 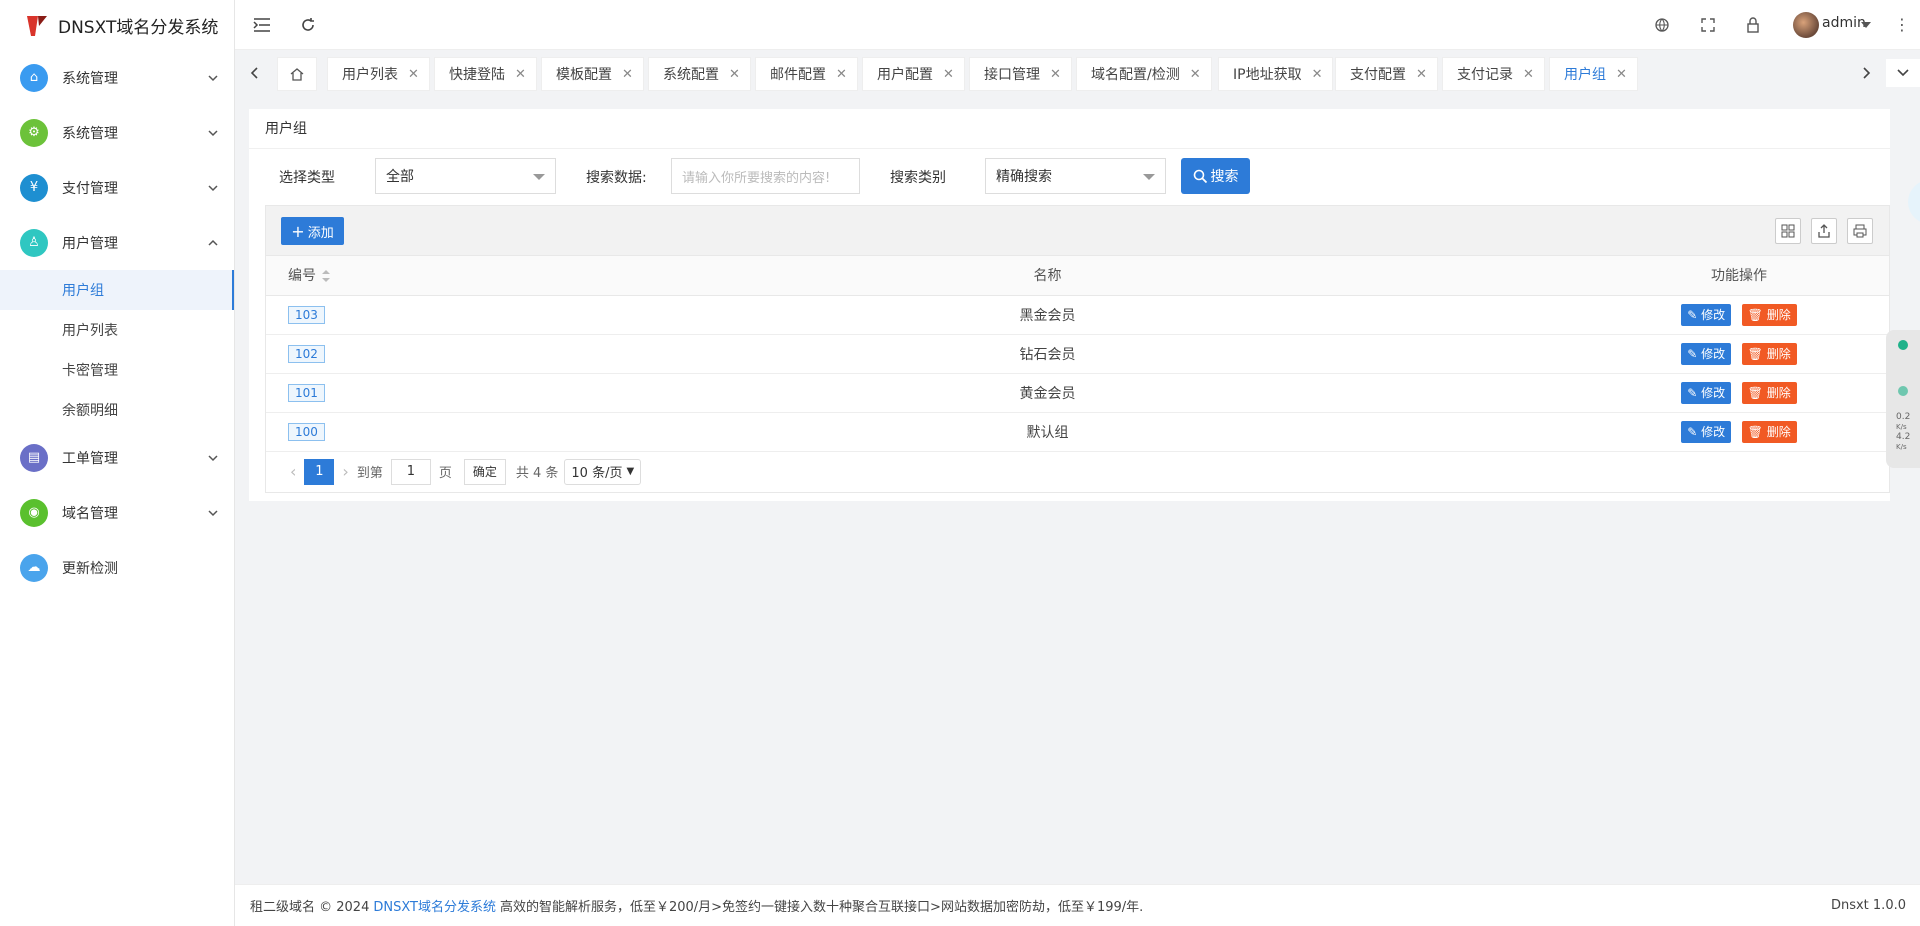 I want to click on id-tag: 103, so click(x=306, y=314).